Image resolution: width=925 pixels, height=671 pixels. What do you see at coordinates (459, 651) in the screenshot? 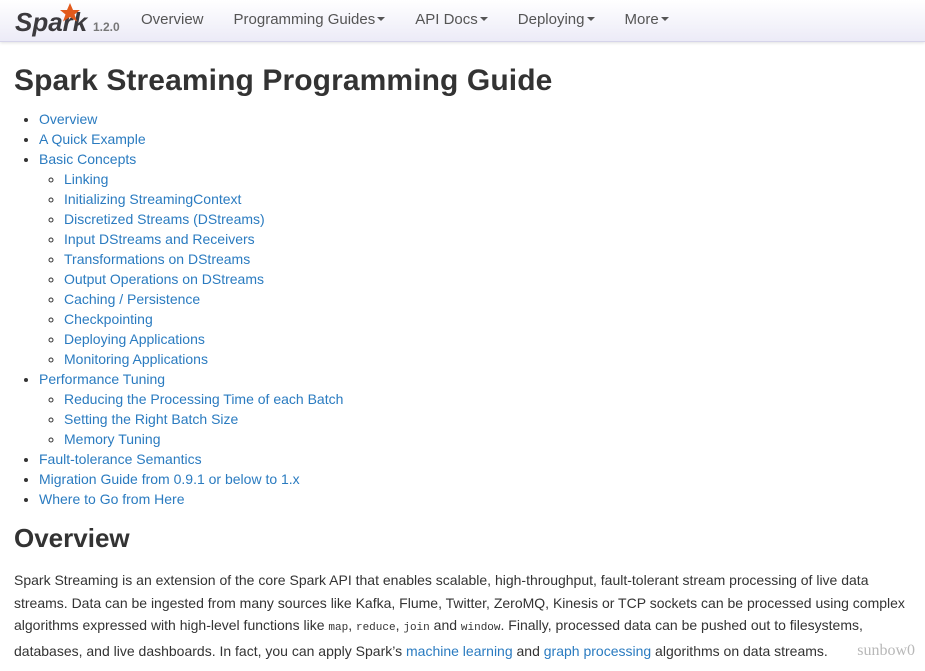
I see `link-machine-learning: machine learning` at bounding box center [459, 651].